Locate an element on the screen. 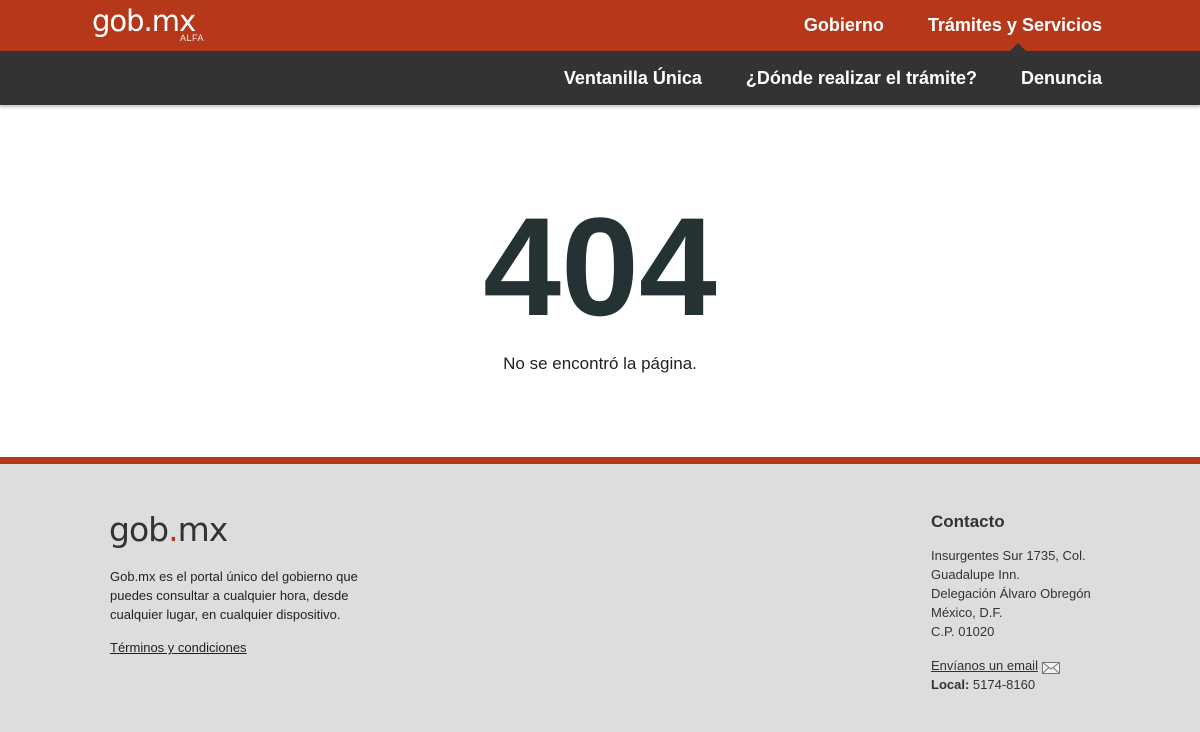  nav-gobierno: Gobierno is located at coordinates (844, 25).